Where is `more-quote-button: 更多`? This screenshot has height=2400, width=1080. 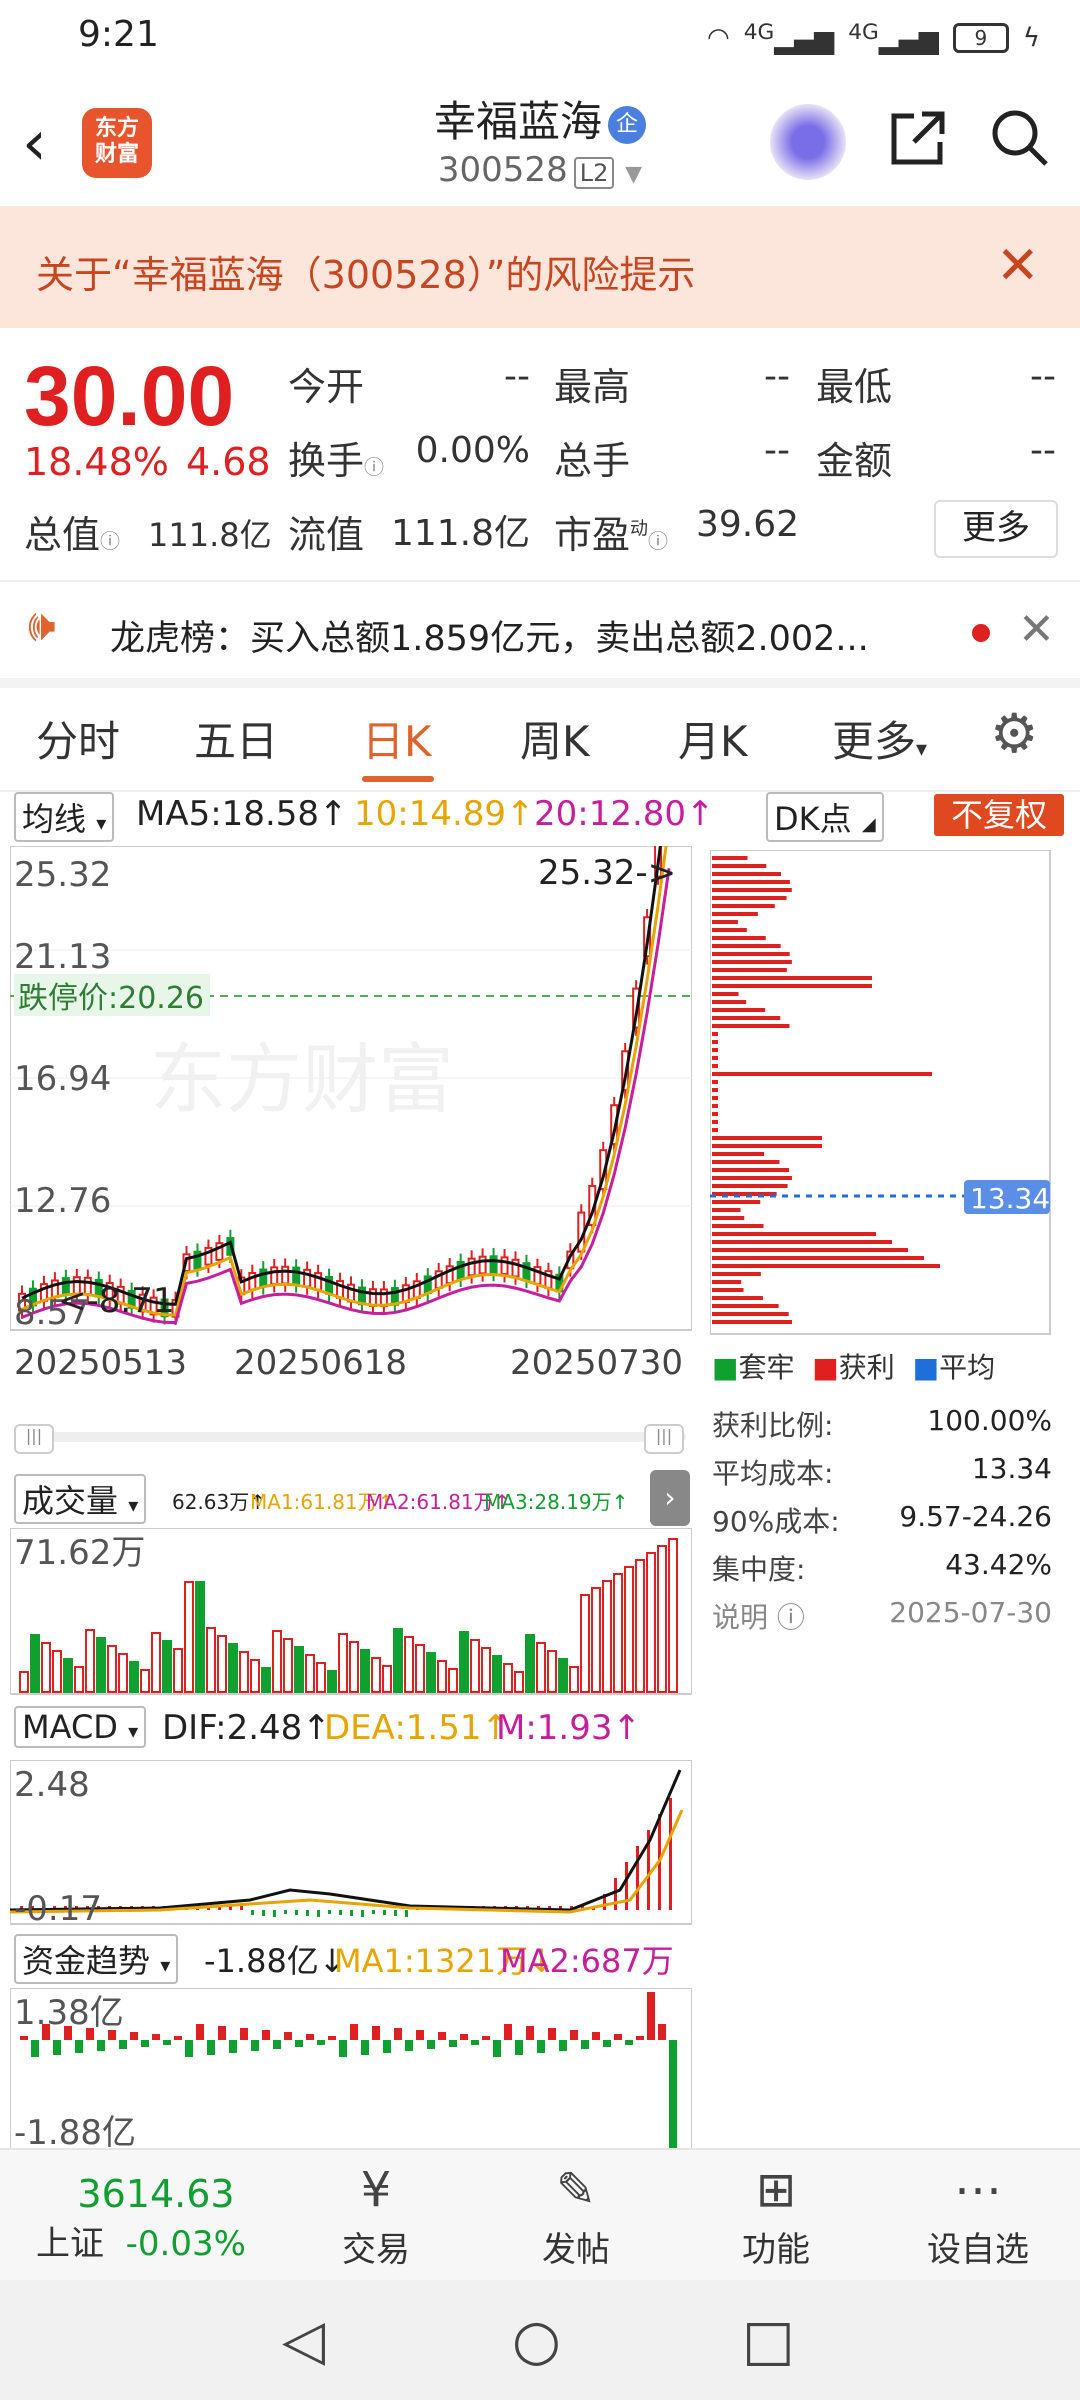
more-quote-button: 更多 is located at coordinates (996, 529).